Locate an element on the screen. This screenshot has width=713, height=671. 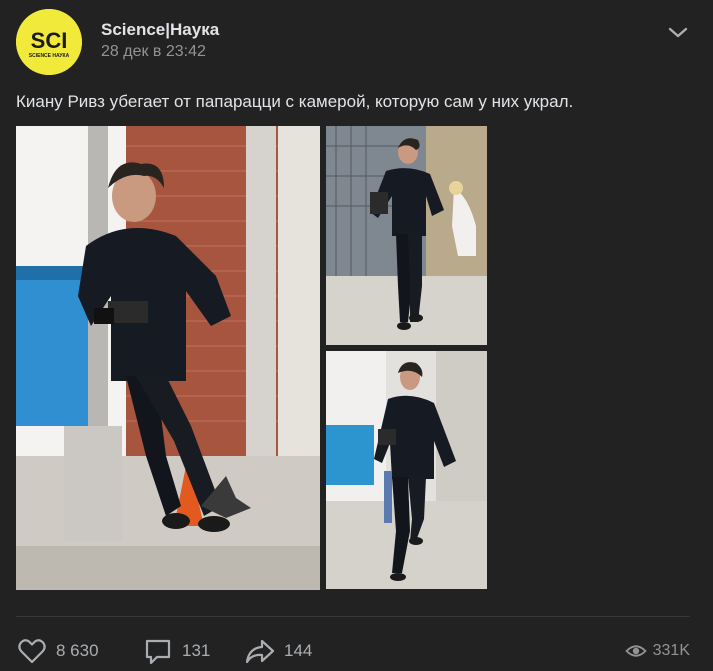
post-date: 28 дек в 23:42 is located at coordinates (153, 52).